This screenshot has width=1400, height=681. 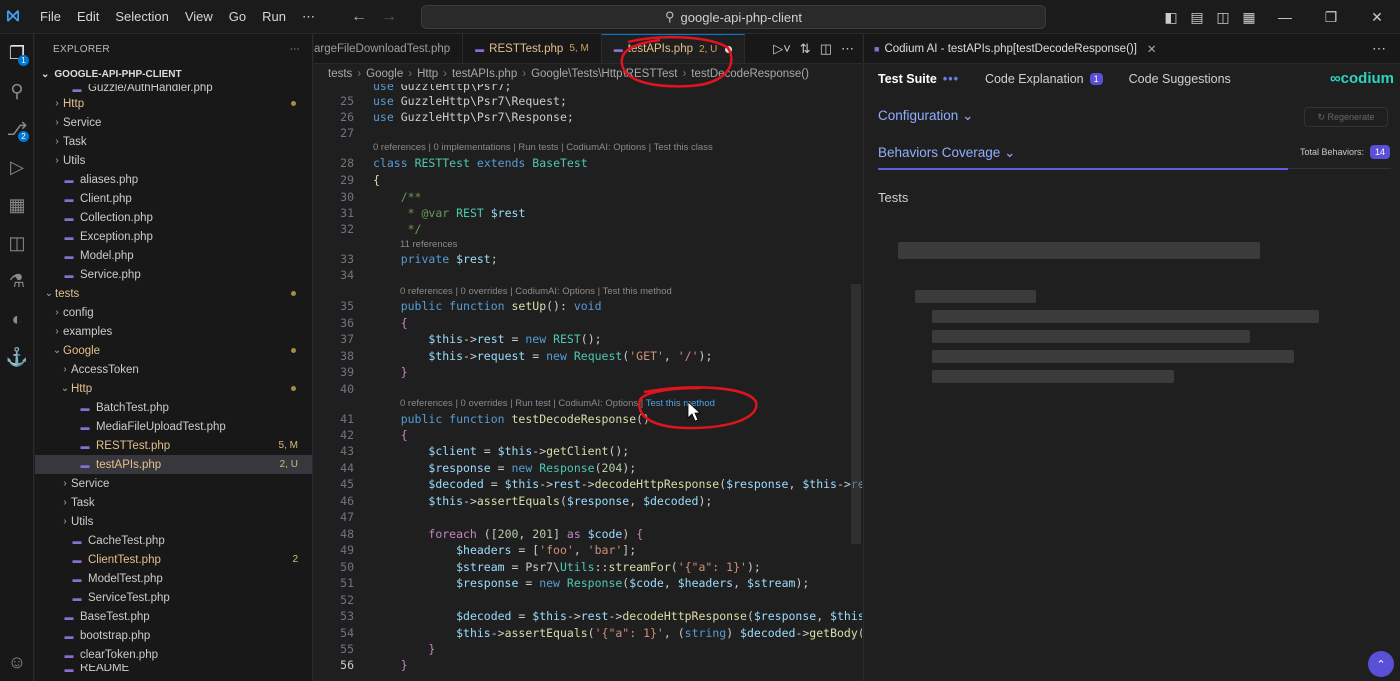 What do you see at coordinates (389, 17) in the screenshot?
I see `forward-arrow-icon: →` at bounding box center [389, 17].